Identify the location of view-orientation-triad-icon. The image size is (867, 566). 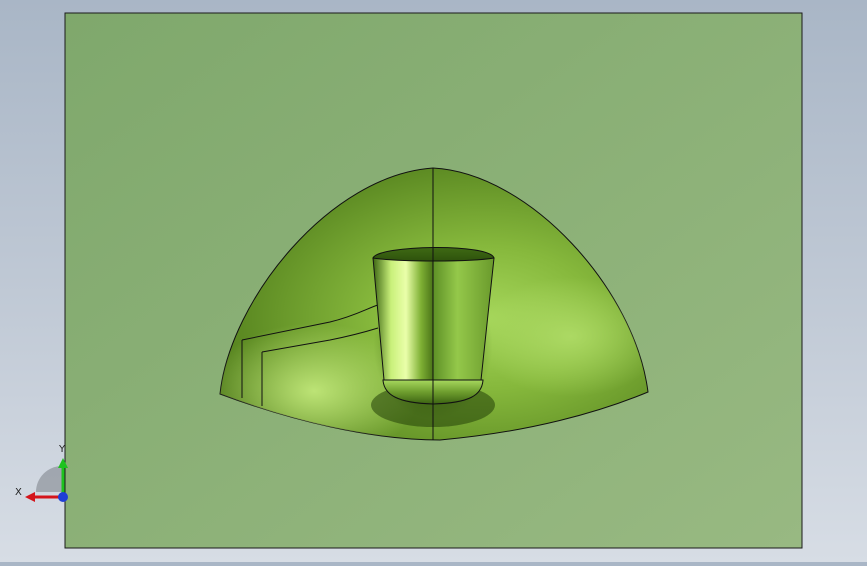
(46, 480).